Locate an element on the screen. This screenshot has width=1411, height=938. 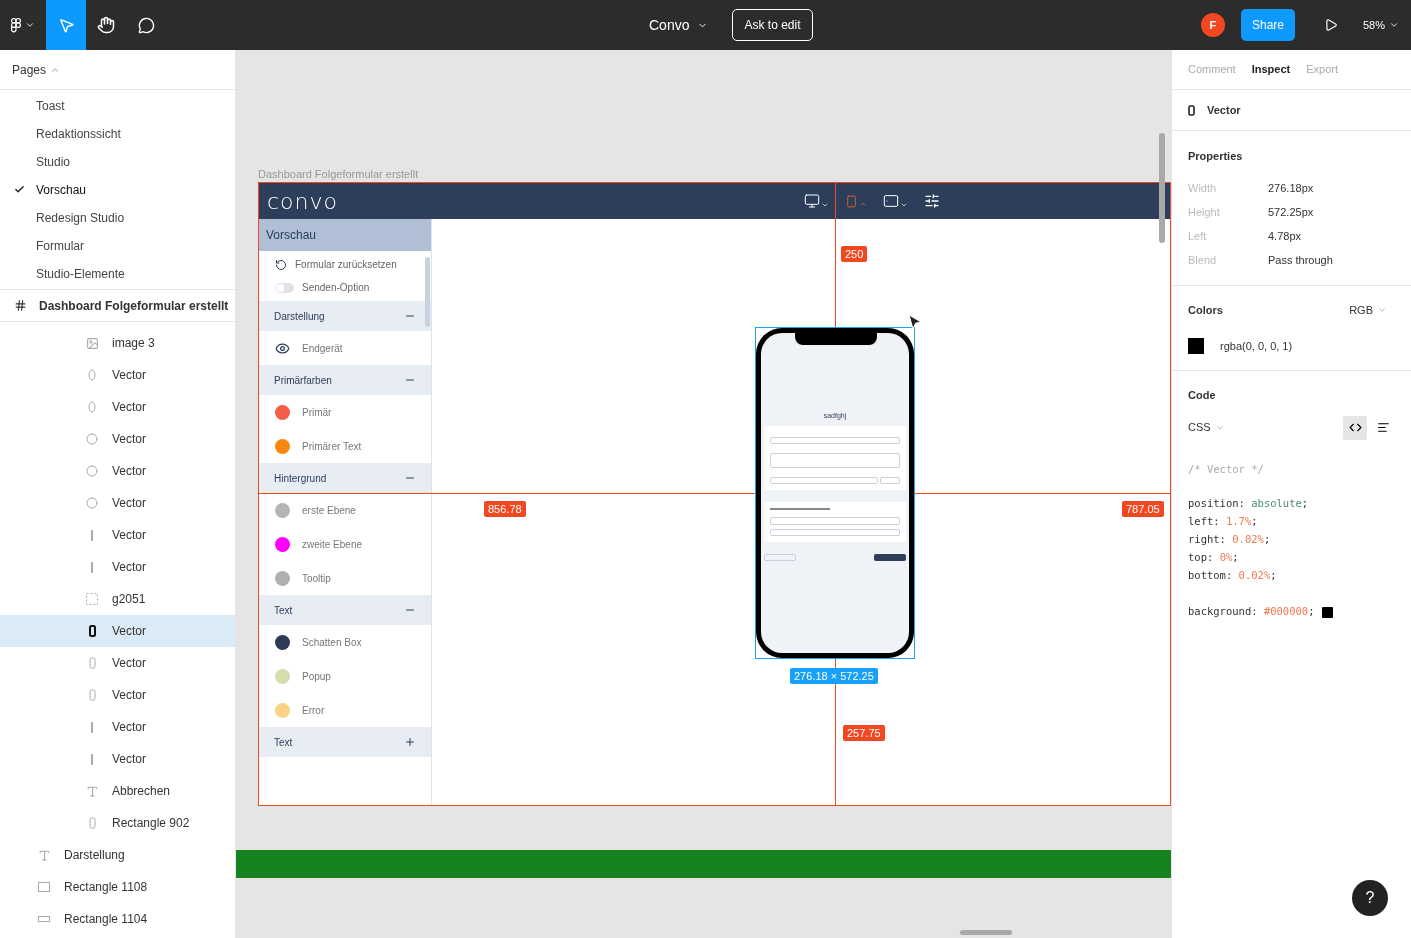
page-item: Toast is located at coordinates (117, 105).